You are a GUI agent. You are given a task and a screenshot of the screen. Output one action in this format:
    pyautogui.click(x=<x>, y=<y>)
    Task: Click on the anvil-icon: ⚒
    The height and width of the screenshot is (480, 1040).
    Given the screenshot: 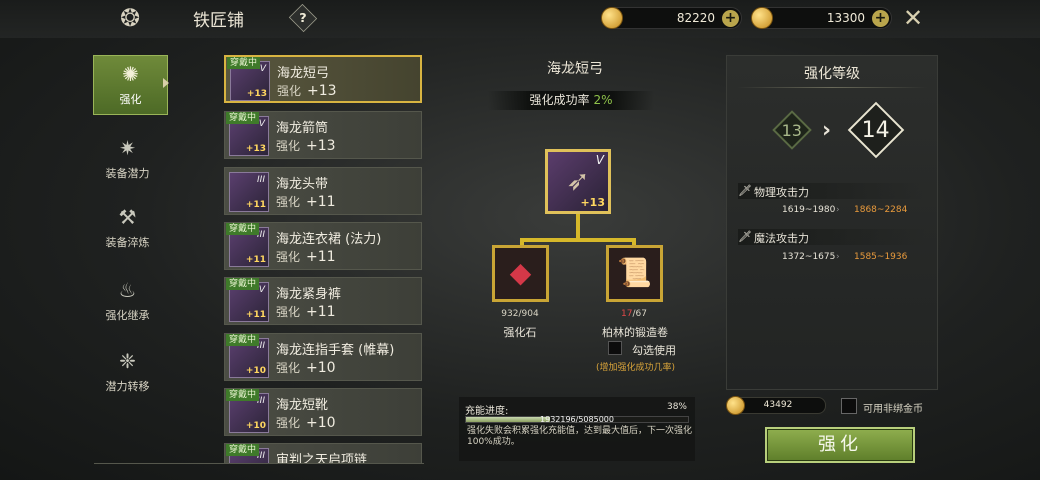 What is the action you would take?
    pyautogui.click(x=127, y=217)
    